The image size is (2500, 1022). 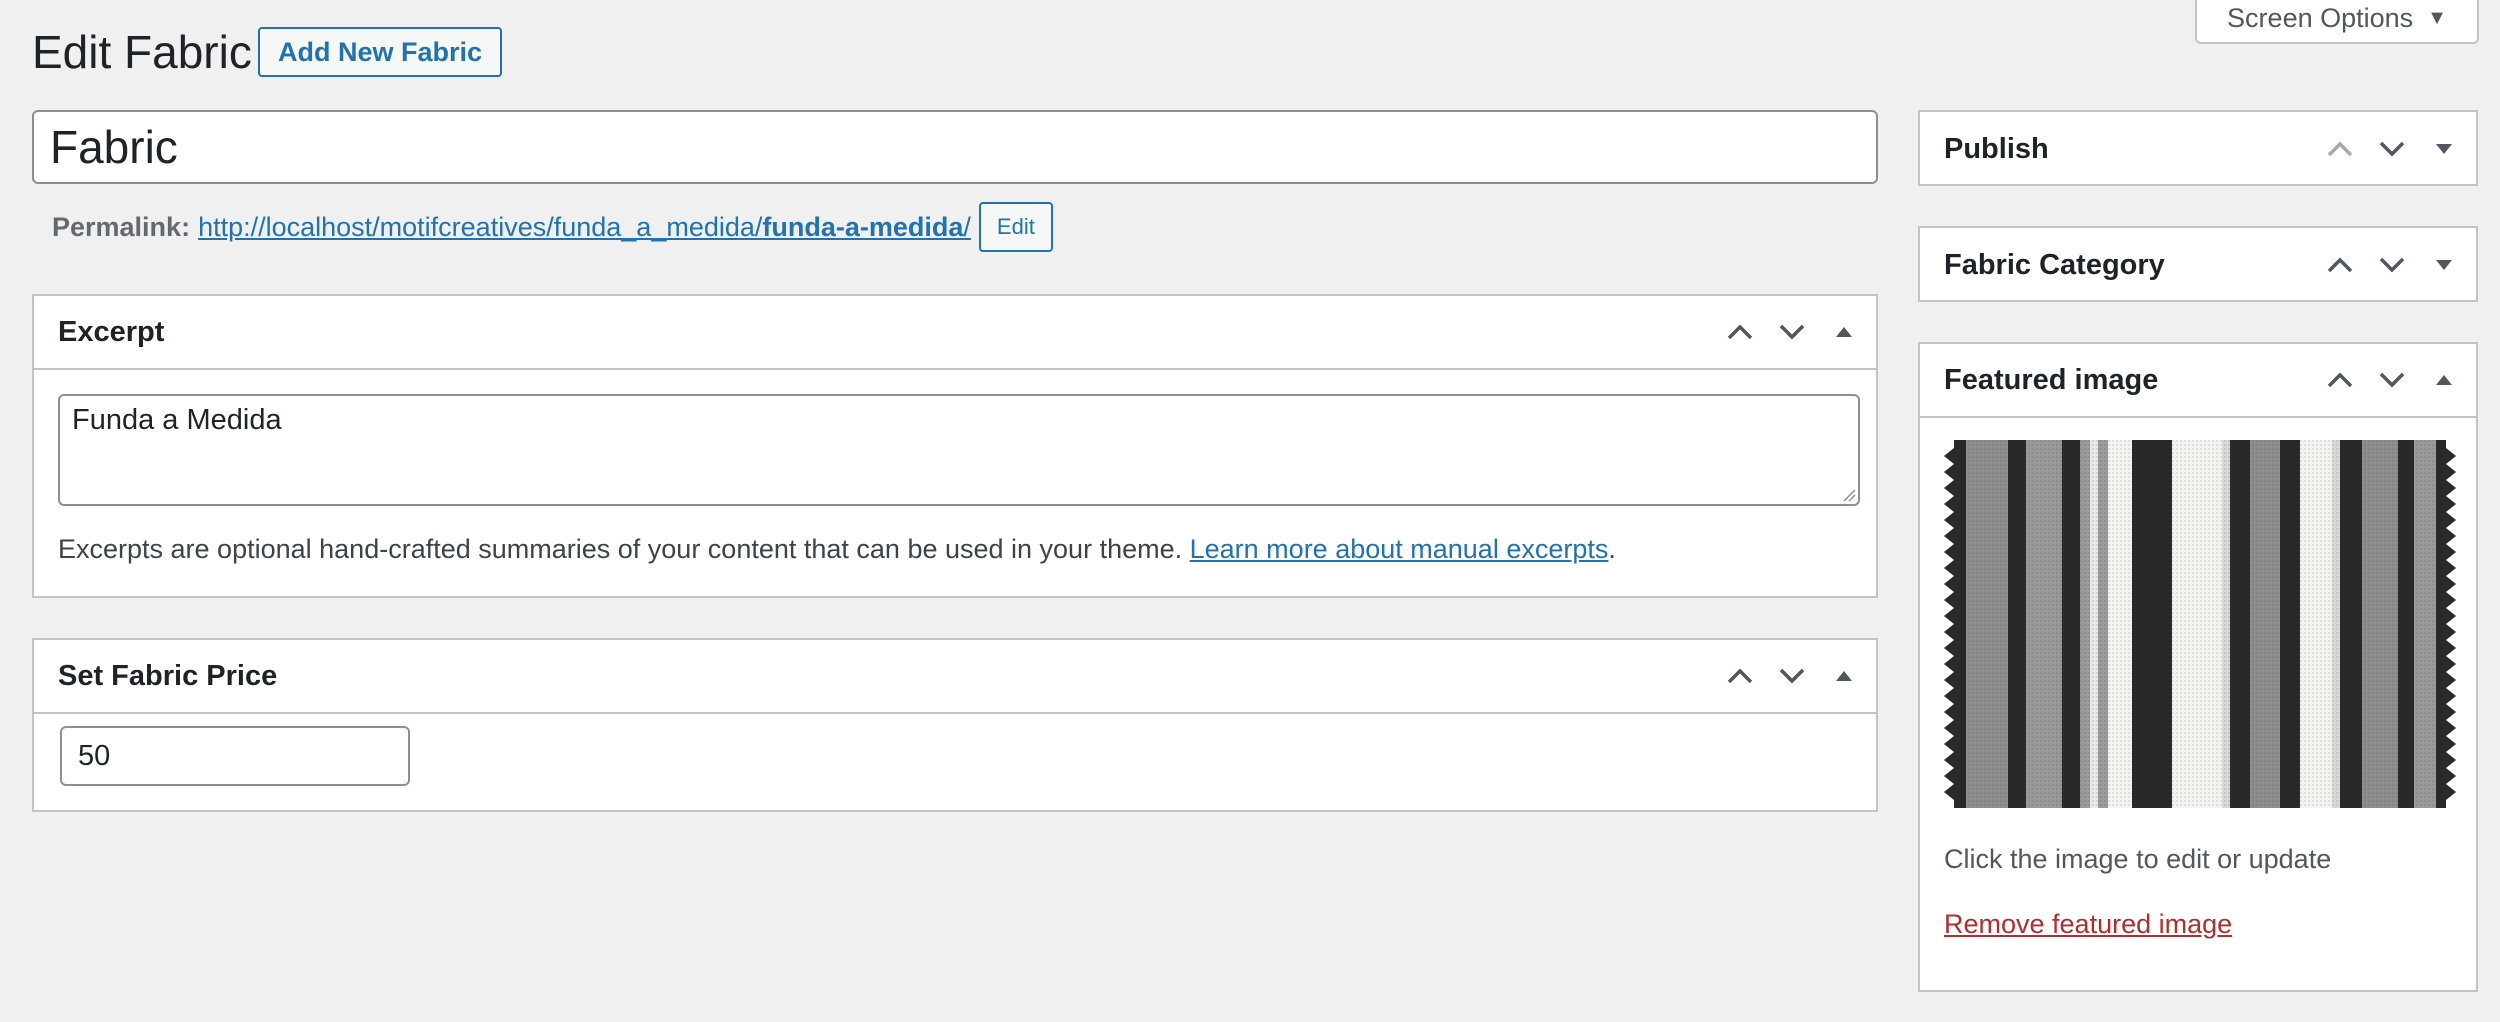 What do you see at coordinates (2051, 379) in the screenshot?
I see `featured-image-title: Featured image` at bounding box center [2051, 379].